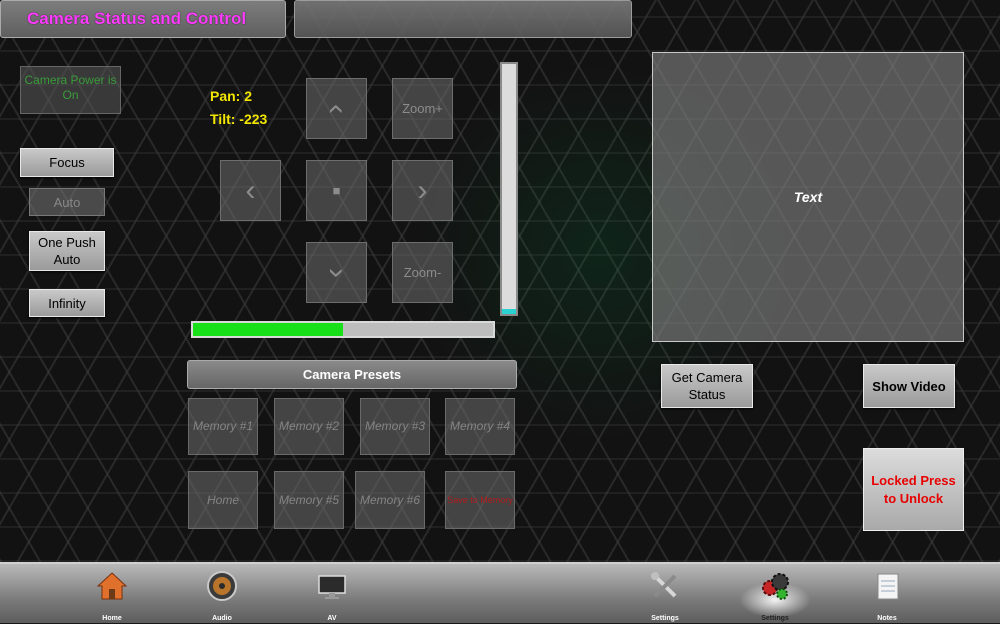 The image size is (1000, 624). Describe the element at coordinates (422, 108) in the screenshot. I see `zoom-in-button: Zoom+` at that location.